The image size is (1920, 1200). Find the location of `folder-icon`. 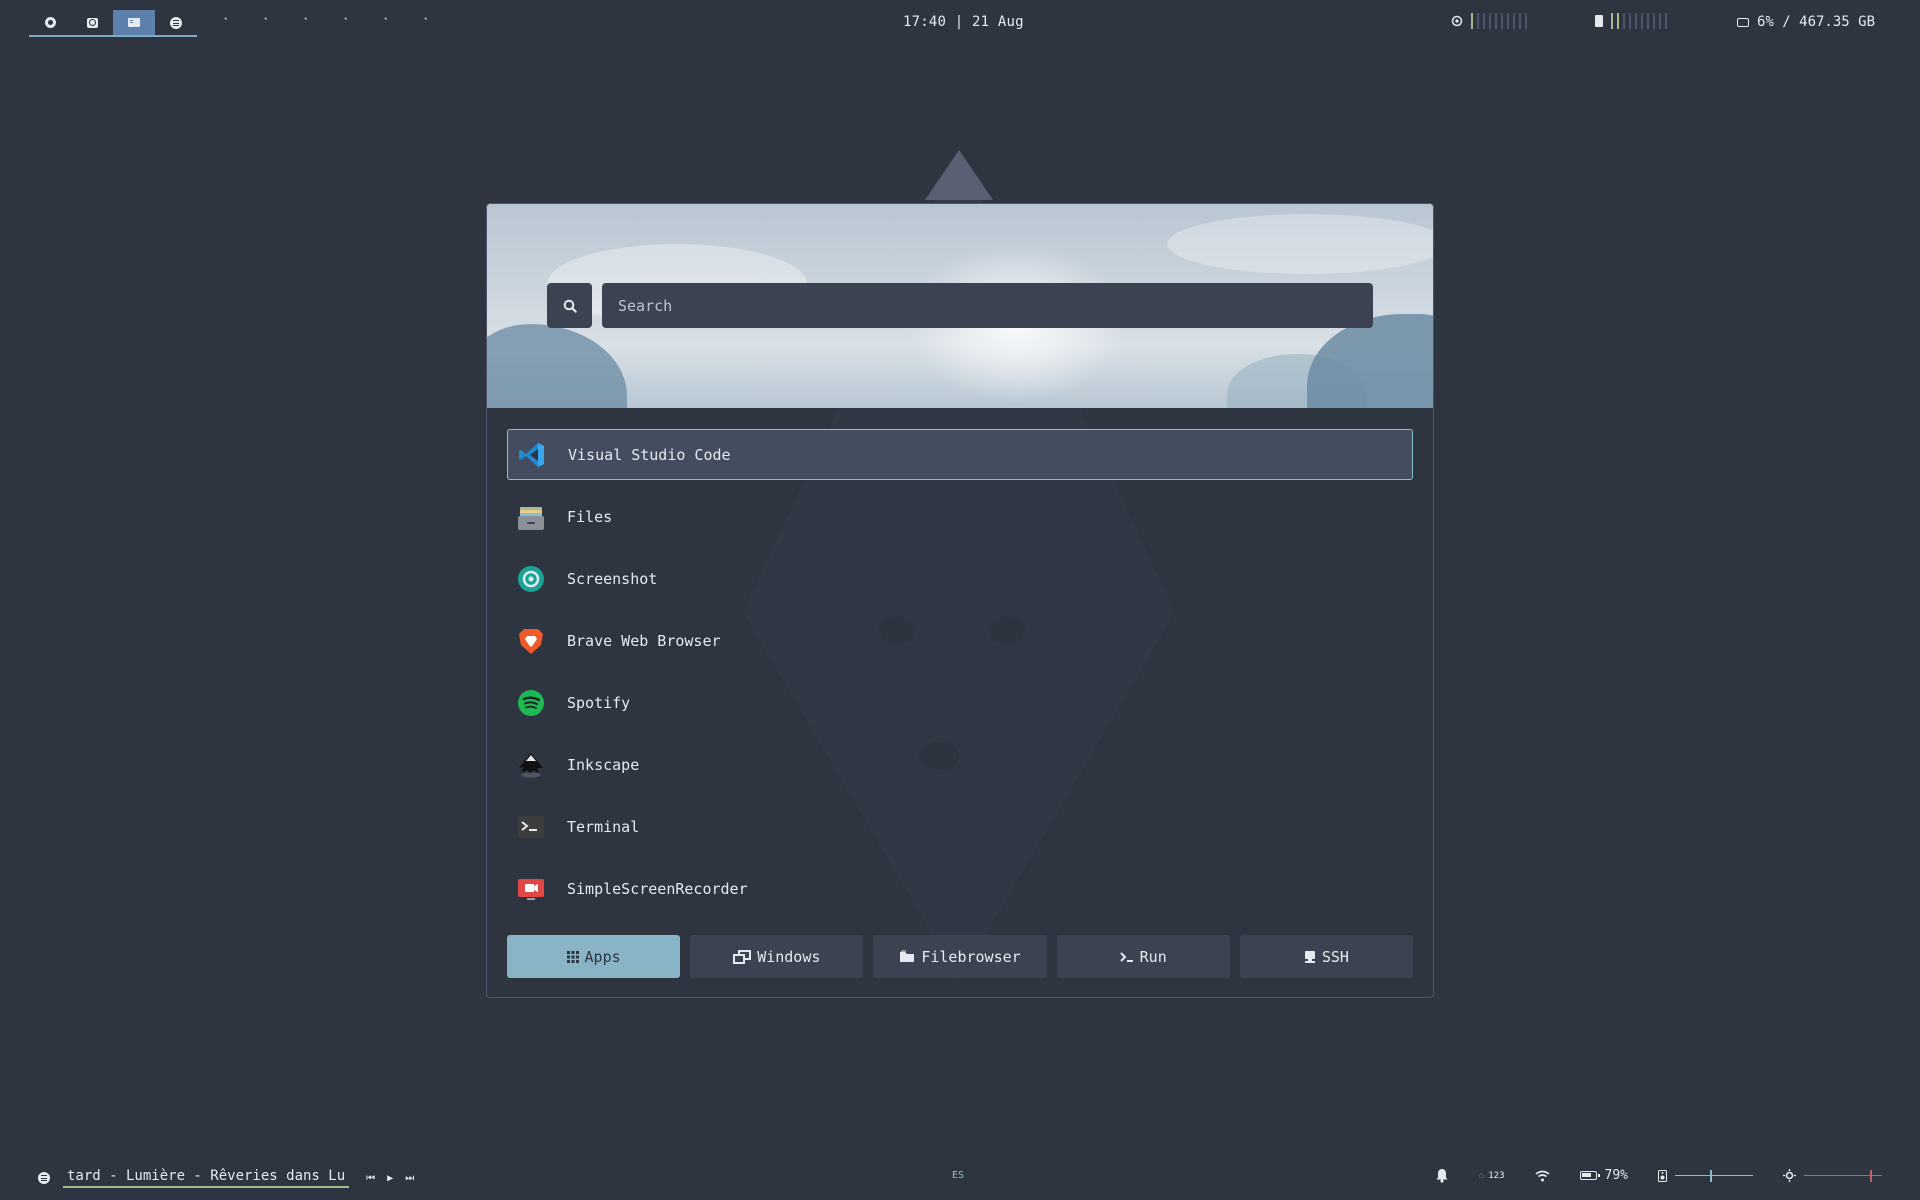

folder-icon is located at coordinates (907, 956).